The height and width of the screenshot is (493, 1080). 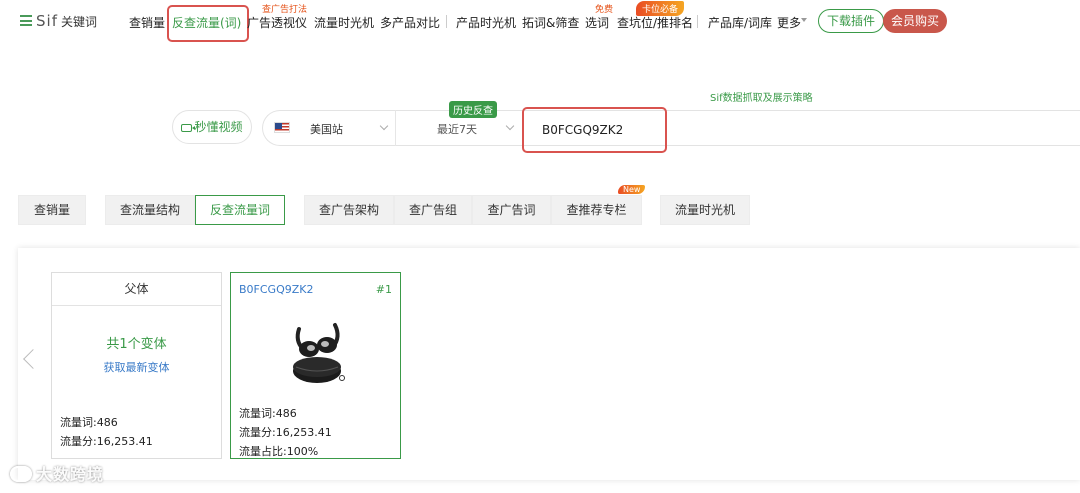 What do you see at coordinates (78, 22) in the screenshot?
I see `brand-keyword-label: 关键词` at bounding box center [78, 22].